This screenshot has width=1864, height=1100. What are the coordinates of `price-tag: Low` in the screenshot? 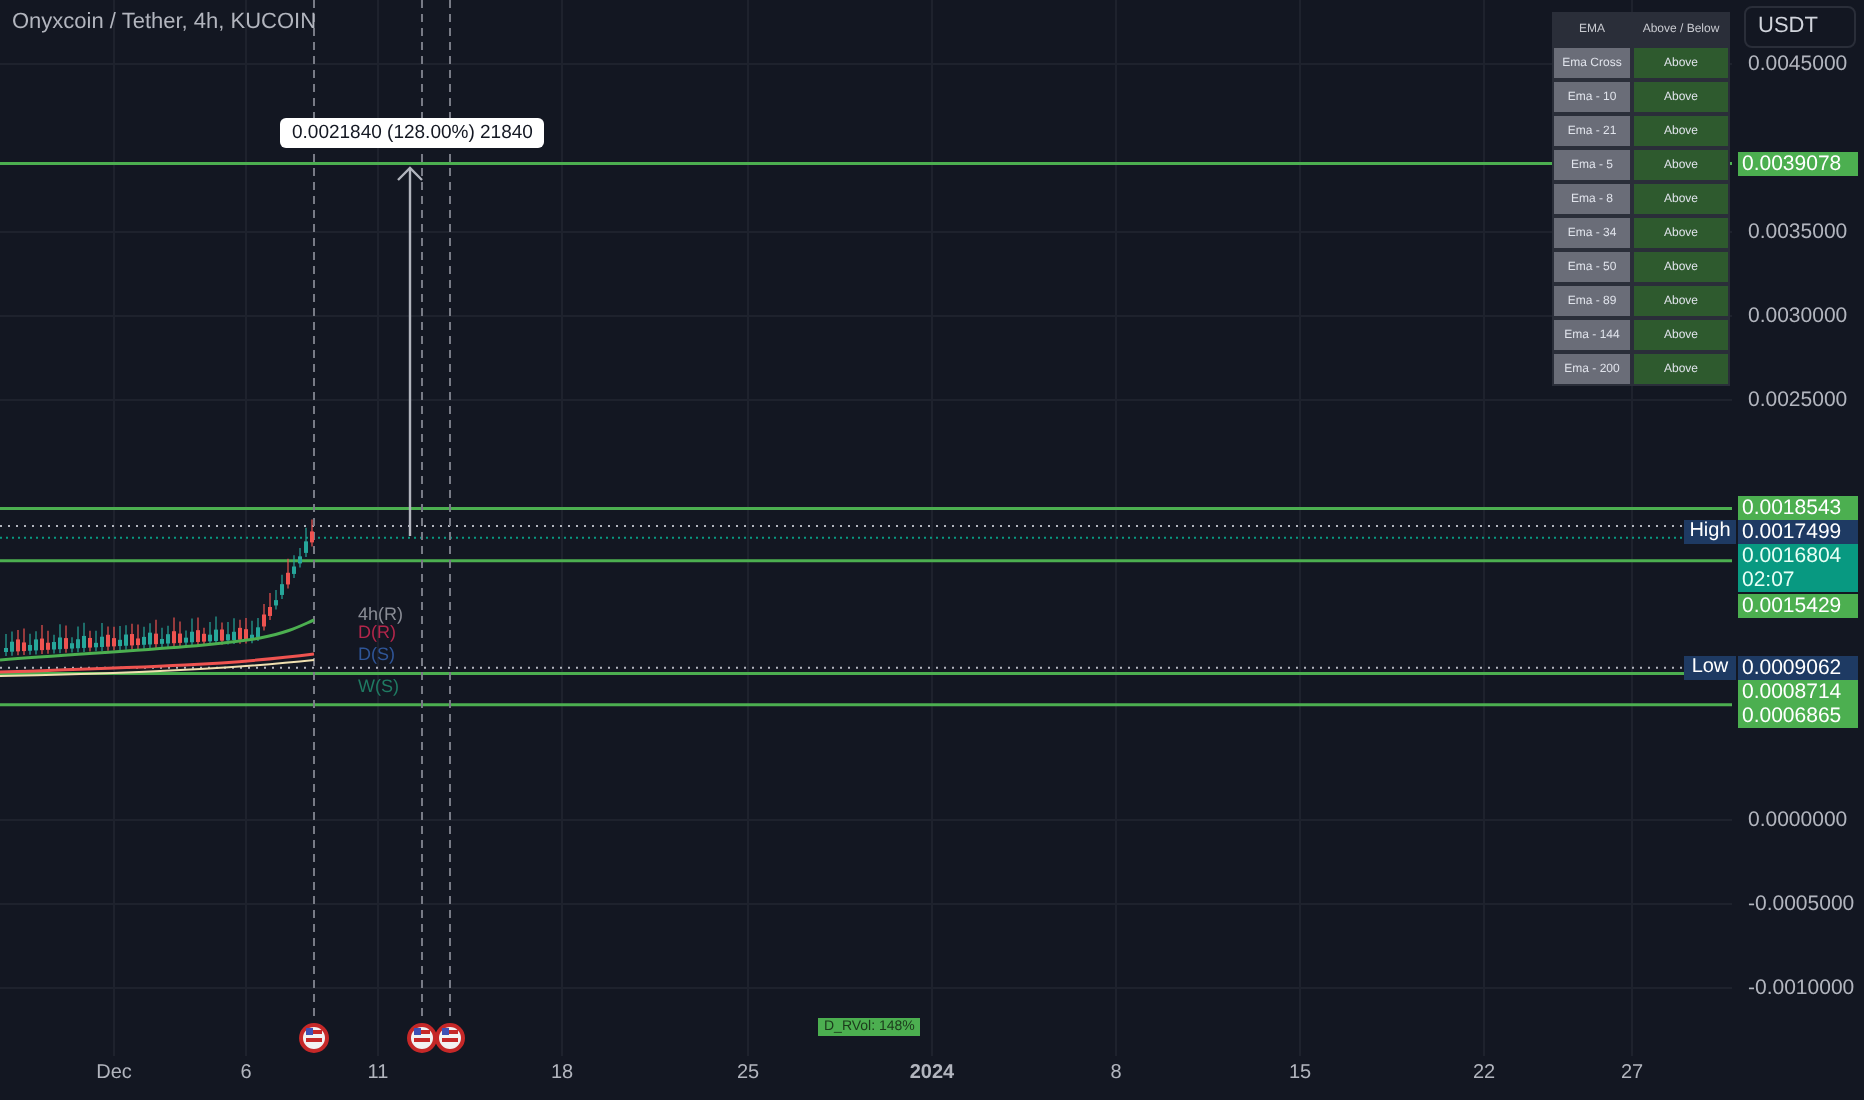 It's located at (1710, 667).